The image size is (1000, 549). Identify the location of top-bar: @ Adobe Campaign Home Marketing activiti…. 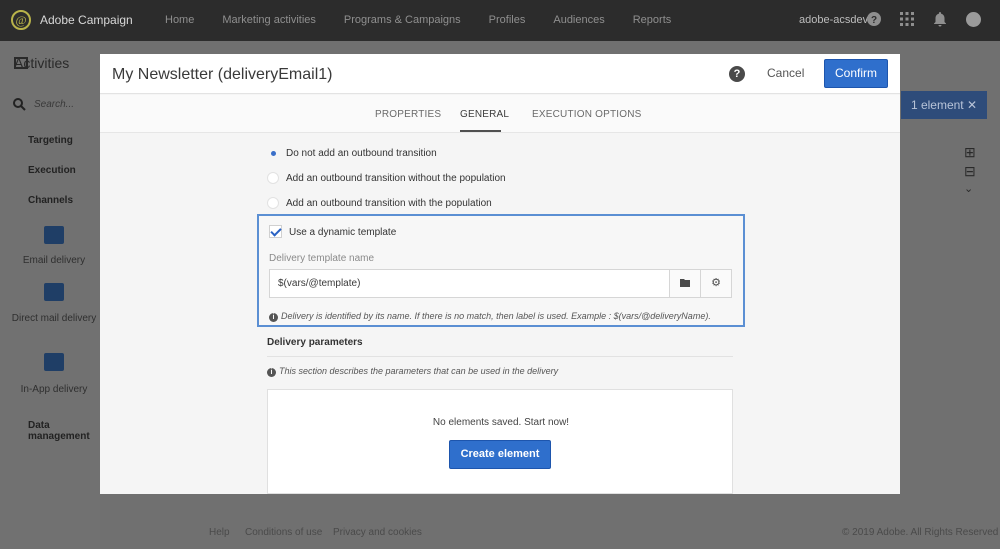
(500, 20).